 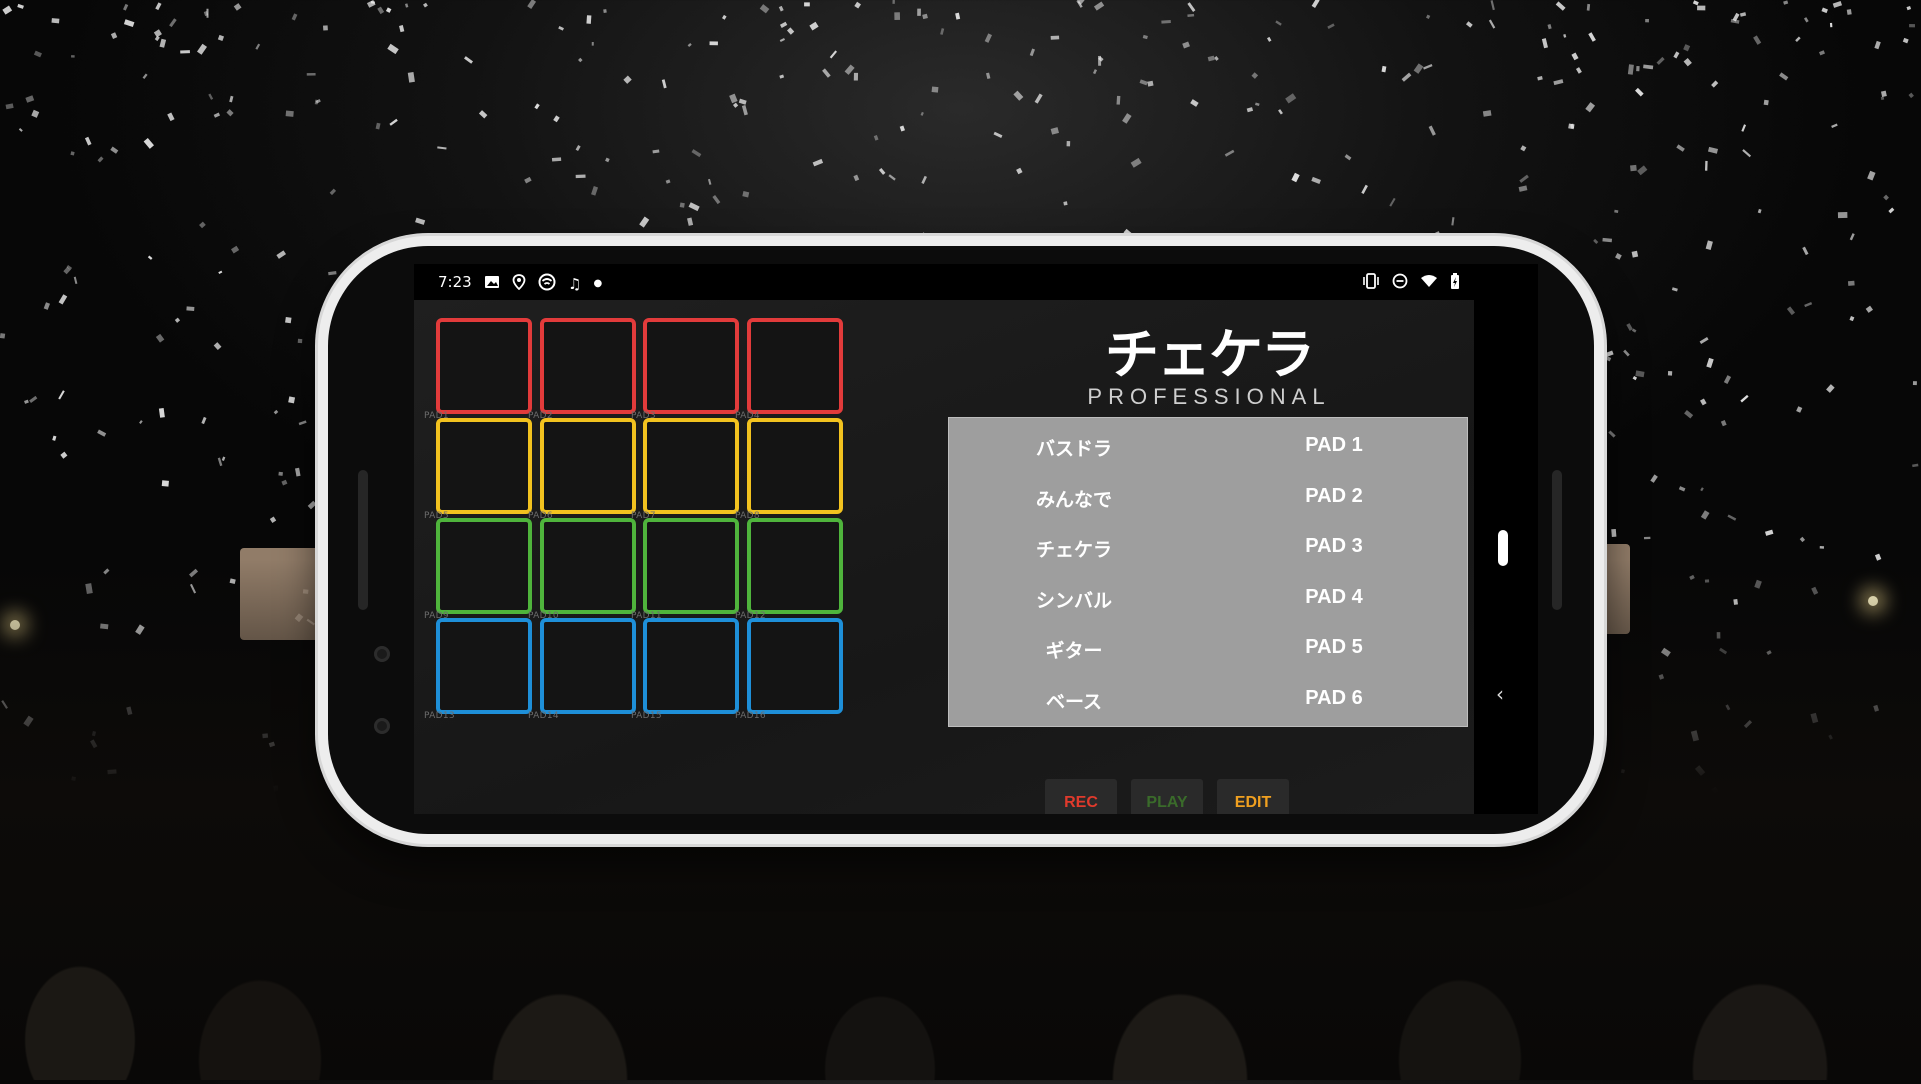 I want to click on sound-list-row: ギターPAD 5, so click(x=1208, y=649).